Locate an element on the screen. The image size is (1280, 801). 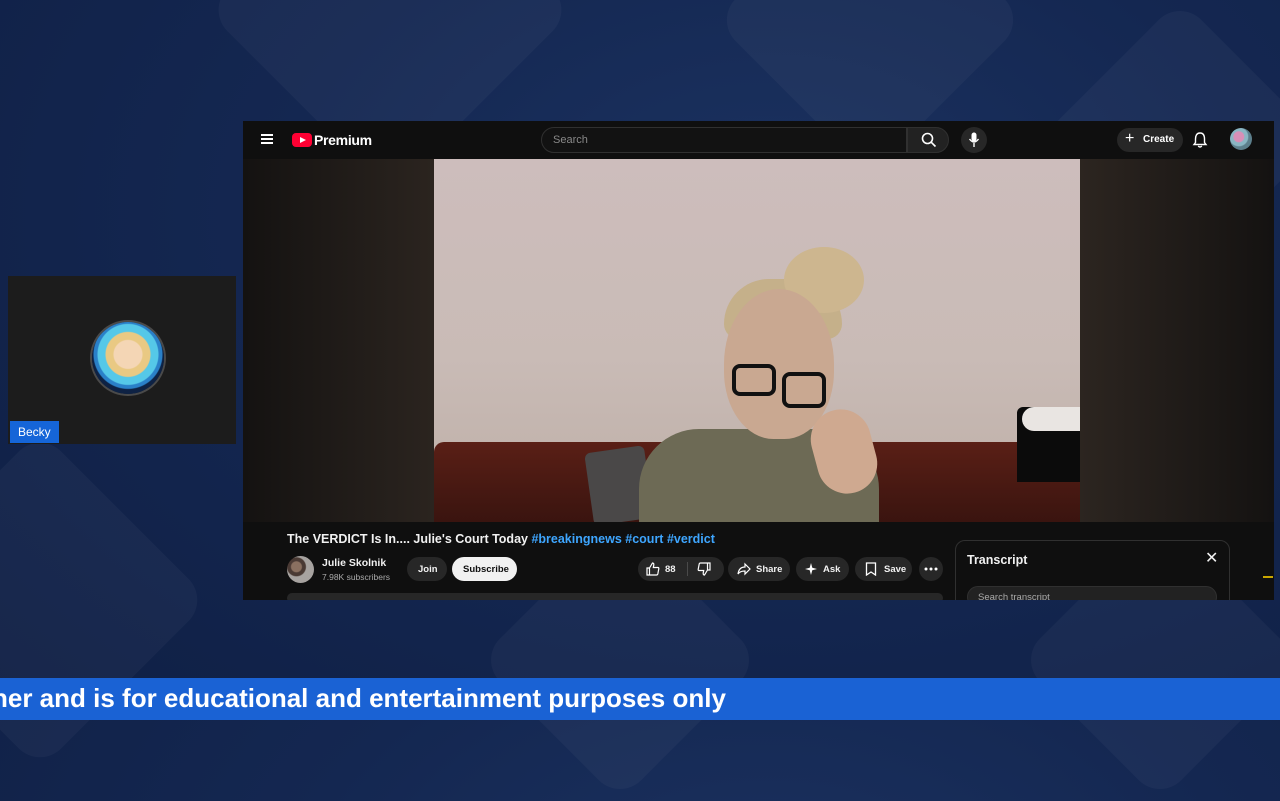
participant-name-tag: Becky is located at coordinates (34, 432).